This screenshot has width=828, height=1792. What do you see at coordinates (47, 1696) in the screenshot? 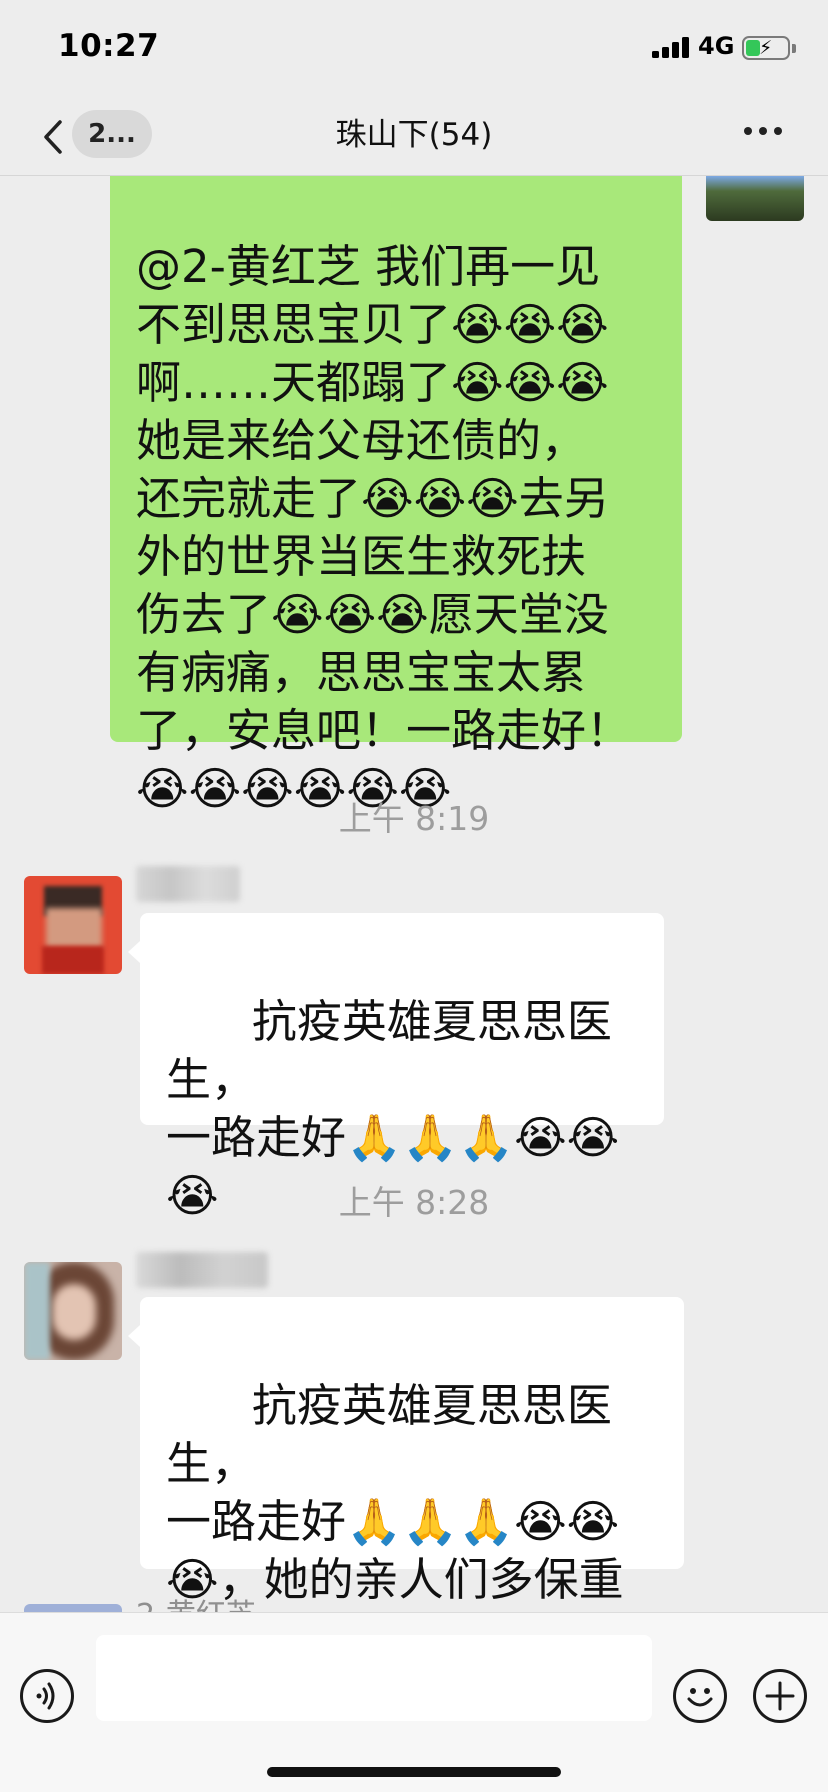
I see `voice-icon` at bounding box center [47, 1696].